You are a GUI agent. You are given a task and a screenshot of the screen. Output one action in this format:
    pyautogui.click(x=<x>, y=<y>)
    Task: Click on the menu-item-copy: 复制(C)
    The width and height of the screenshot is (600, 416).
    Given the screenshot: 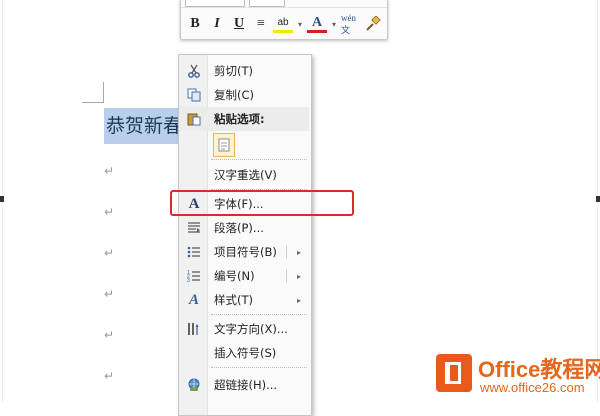 What is the action you would take?
    pyautogui.click(x=244, y=95)
    